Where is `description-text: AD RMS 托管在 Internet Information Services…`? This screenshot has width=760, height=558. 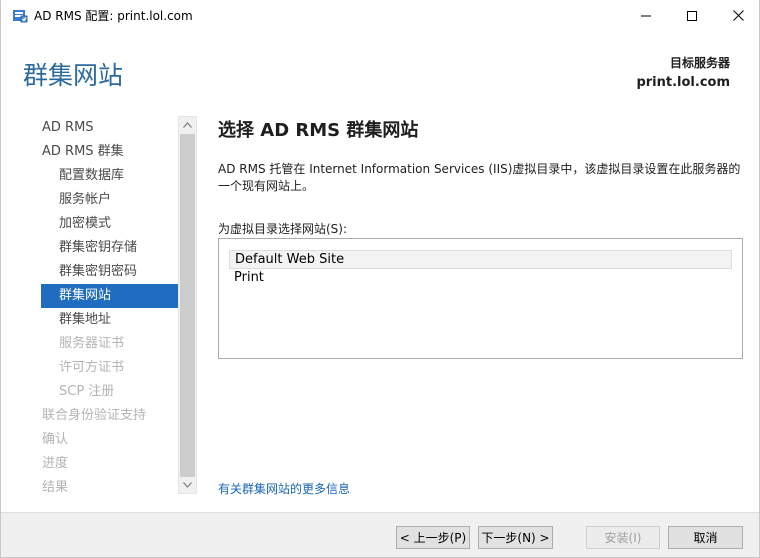 description-text: AD RMS 托管在 Internet Information Services… is located at coordinates (479, 177).